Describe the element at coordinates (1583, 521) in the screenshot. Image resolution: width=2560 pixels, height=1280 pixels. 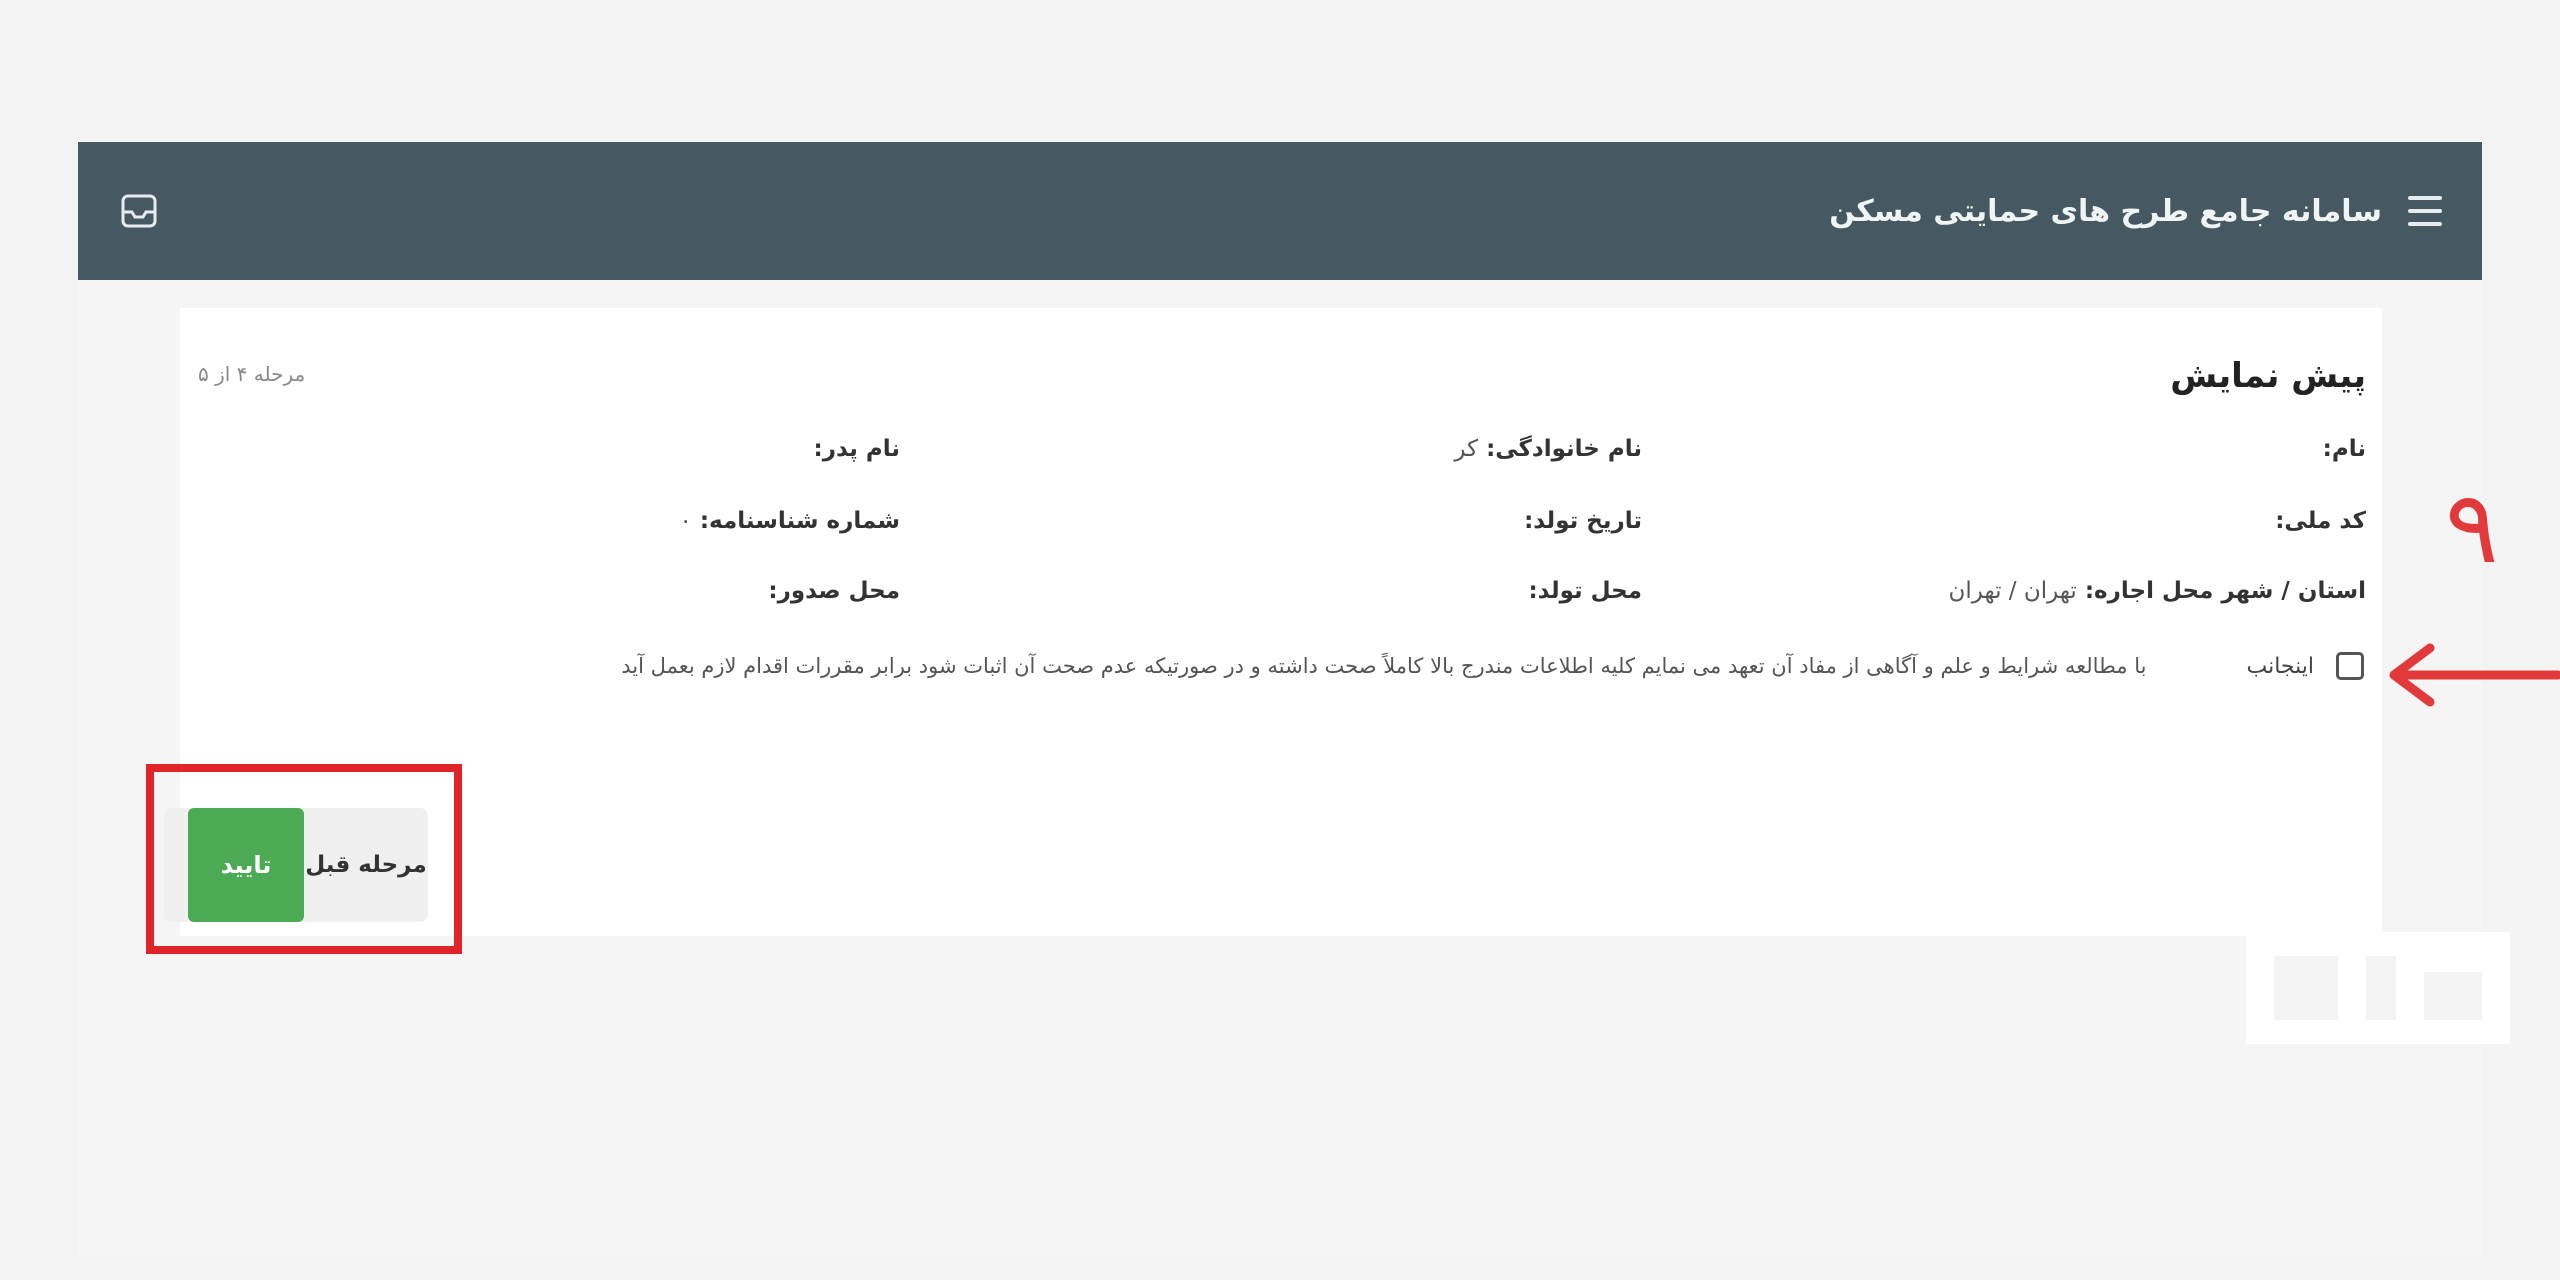
I see `field-birth-date-label: تاریخ تولد:` at that location.